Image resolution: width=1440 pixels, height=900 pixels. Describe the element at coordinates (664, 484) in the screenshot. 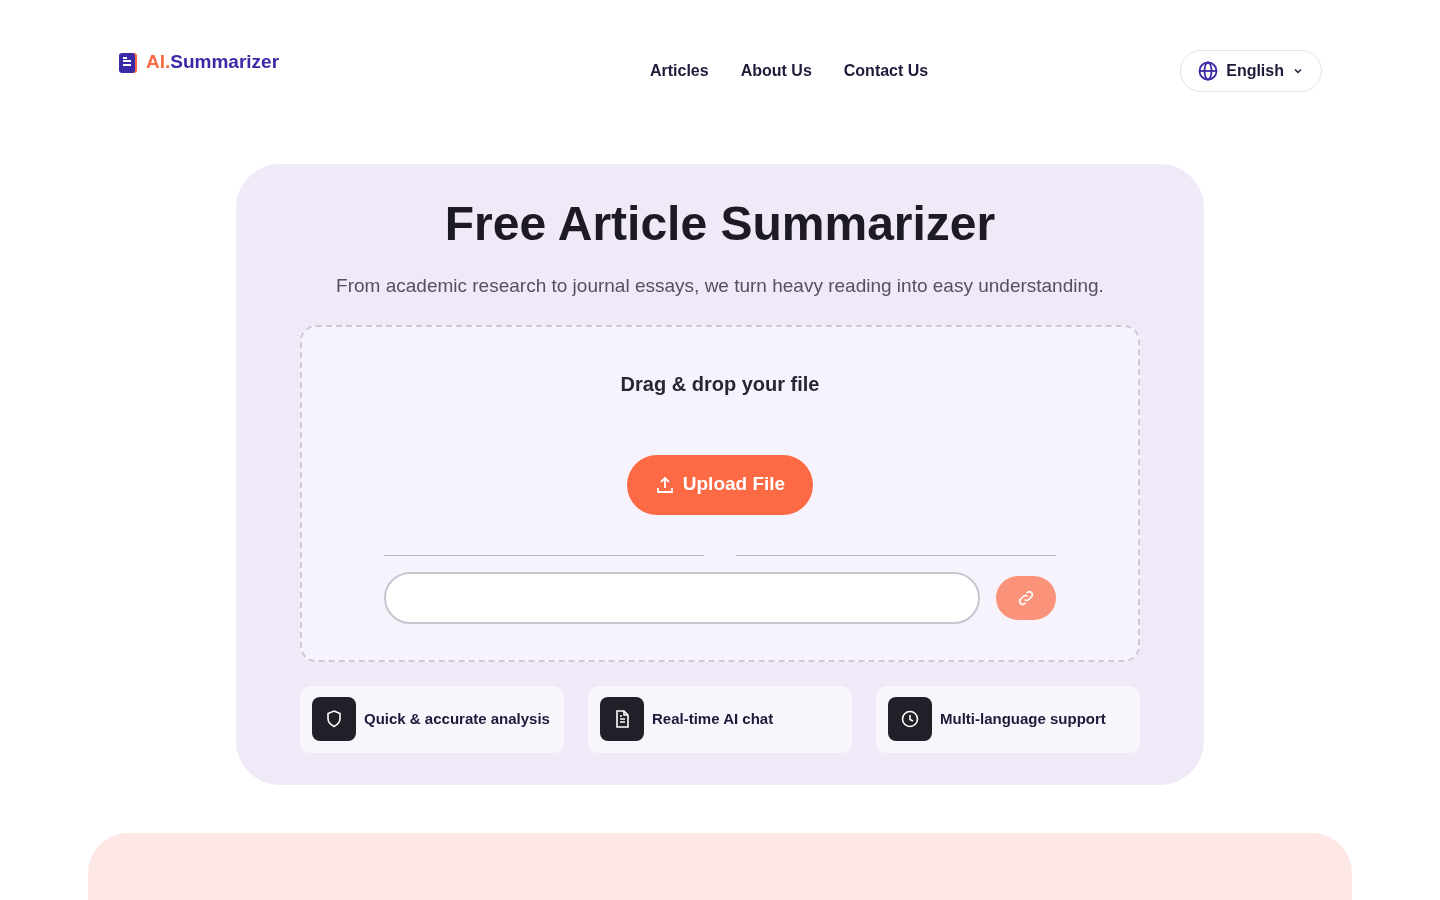

I see `upload-icon` at that location.